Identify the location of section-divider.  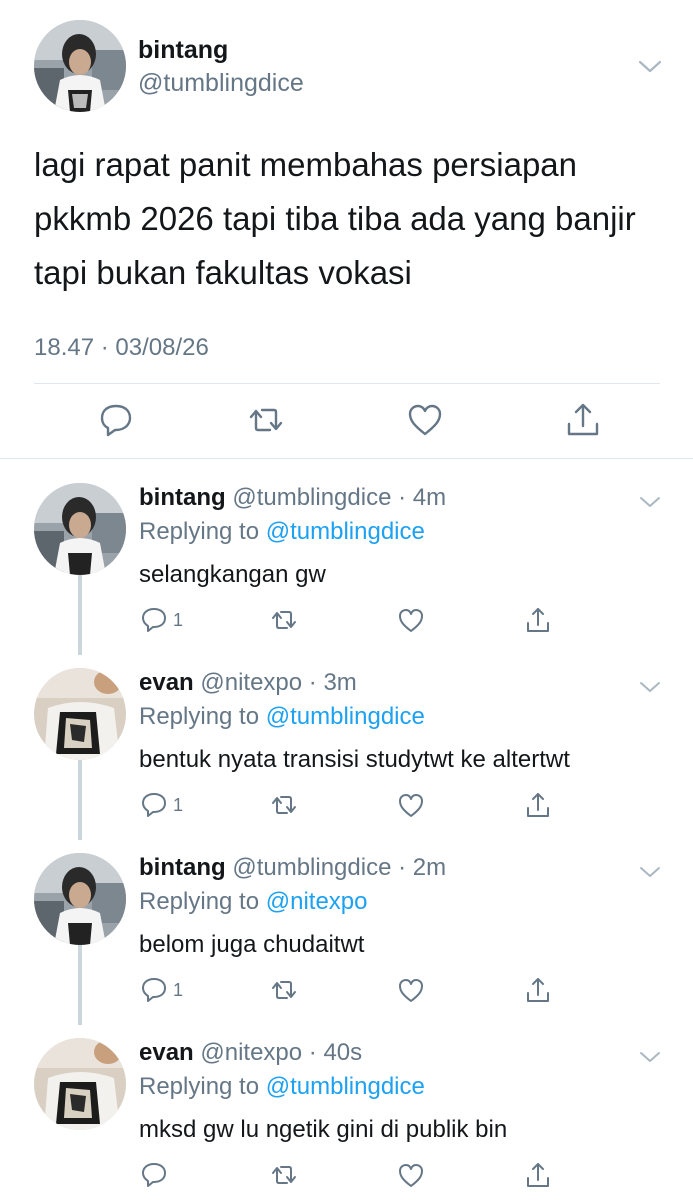
(346, 458).